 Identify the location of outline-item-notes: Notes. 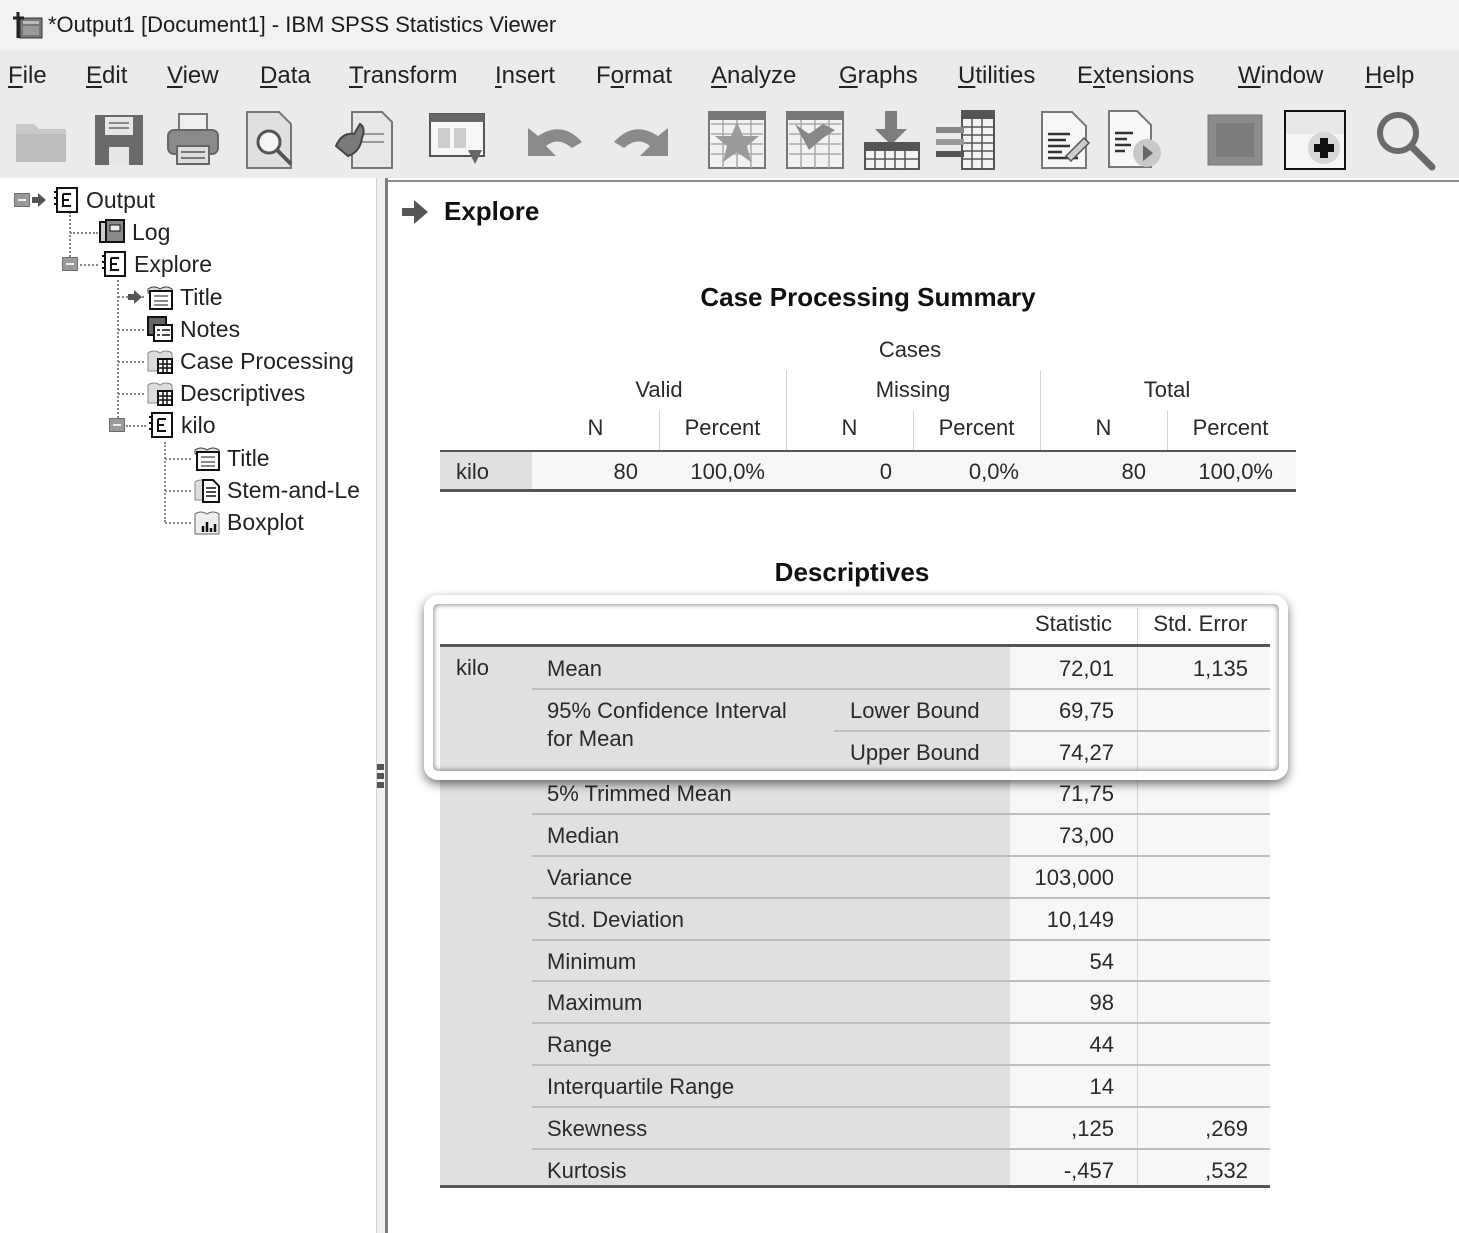
(193, 329).